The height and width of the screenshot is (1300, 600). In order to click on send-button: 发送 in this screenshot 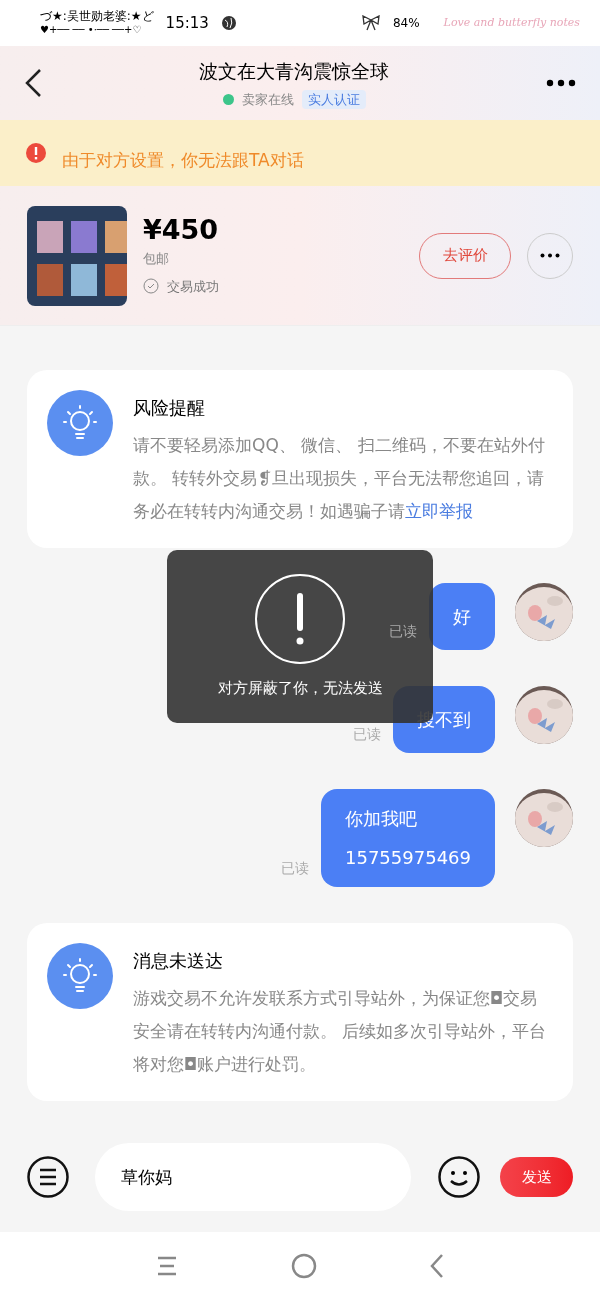, I will do `click(536, 1177)`.